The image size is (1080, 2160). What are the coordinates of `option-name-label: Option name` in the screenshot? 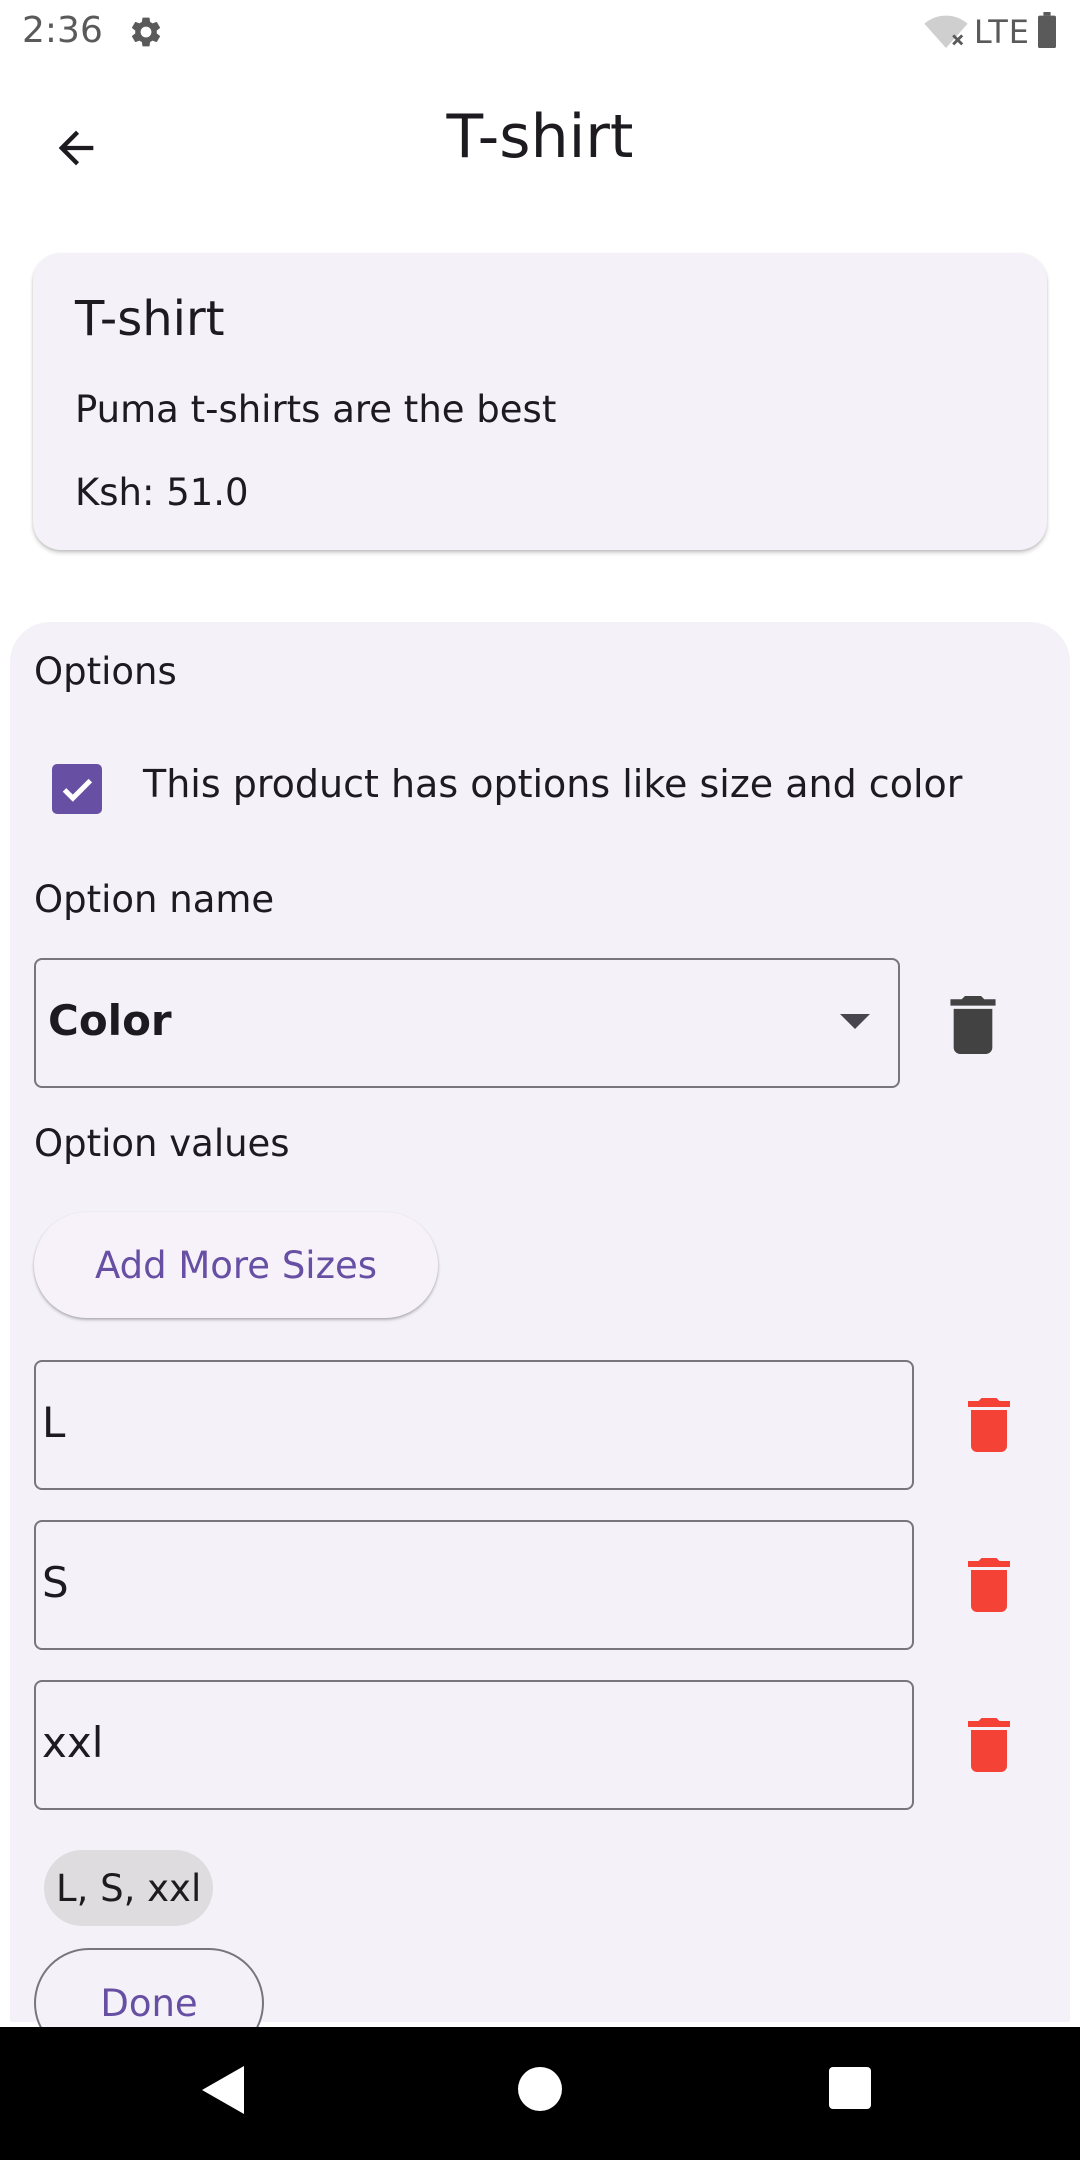 It's located at (154, 899).